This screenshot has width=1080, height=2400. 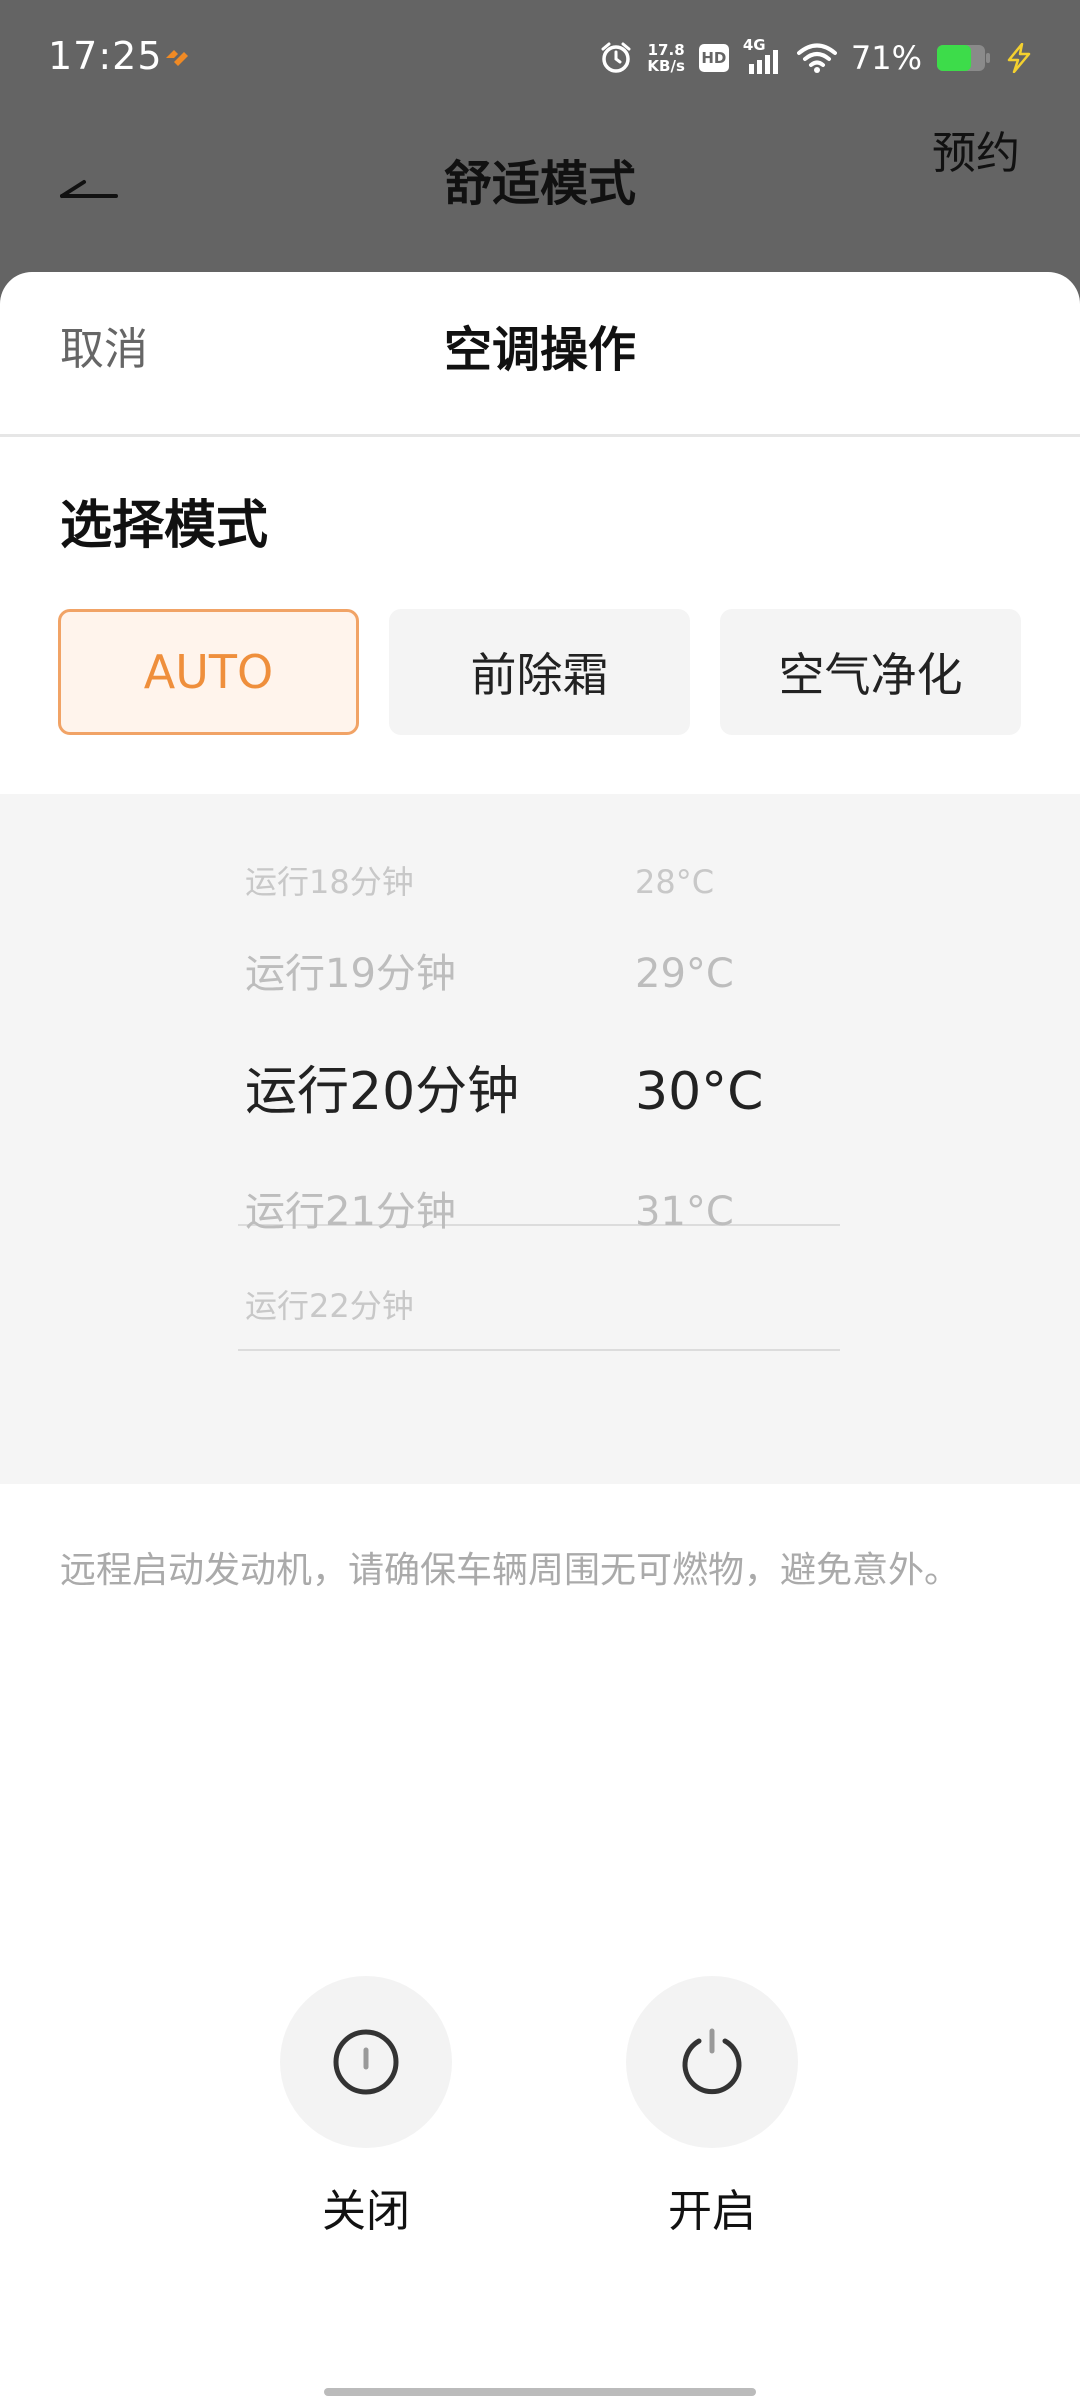 I want to click on mode-selector: AUTO 前除霜 空气净化, so click(x=540, y=672).